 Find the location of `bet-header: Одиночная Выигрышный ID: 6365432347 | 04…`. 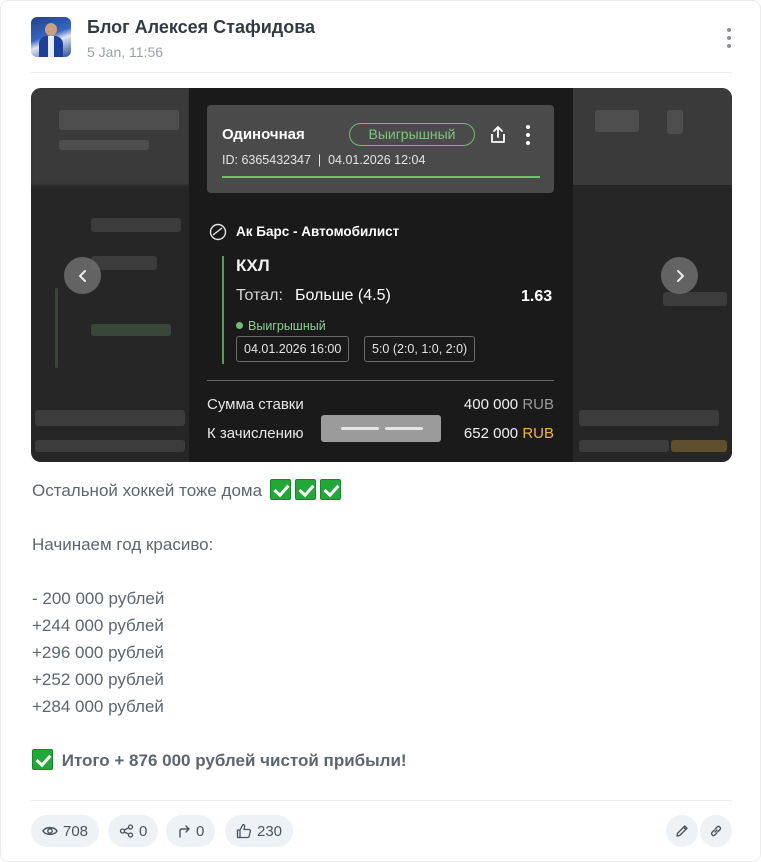

bet-header: Одиночная Выигрышный ID: 6365432347 | 04… is located at coordinates (380, 149).